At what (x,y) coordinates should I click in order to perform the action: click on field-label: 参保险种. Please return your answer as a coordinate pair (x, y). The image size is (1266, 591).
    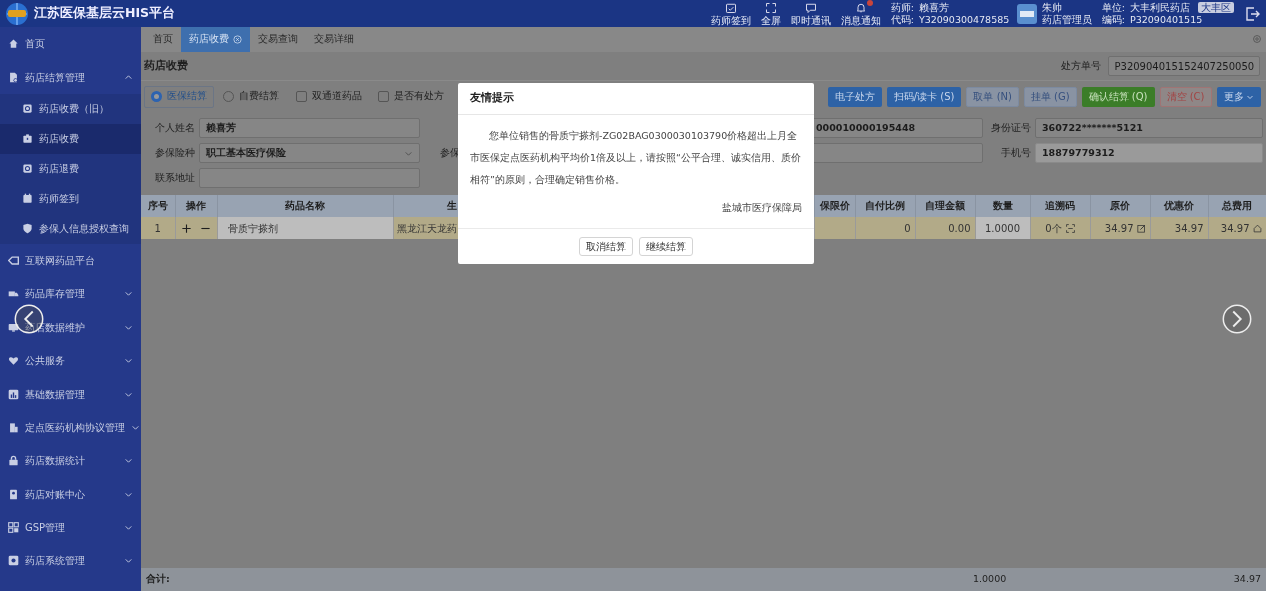
    Looking at the image, I should click on (175, 152).